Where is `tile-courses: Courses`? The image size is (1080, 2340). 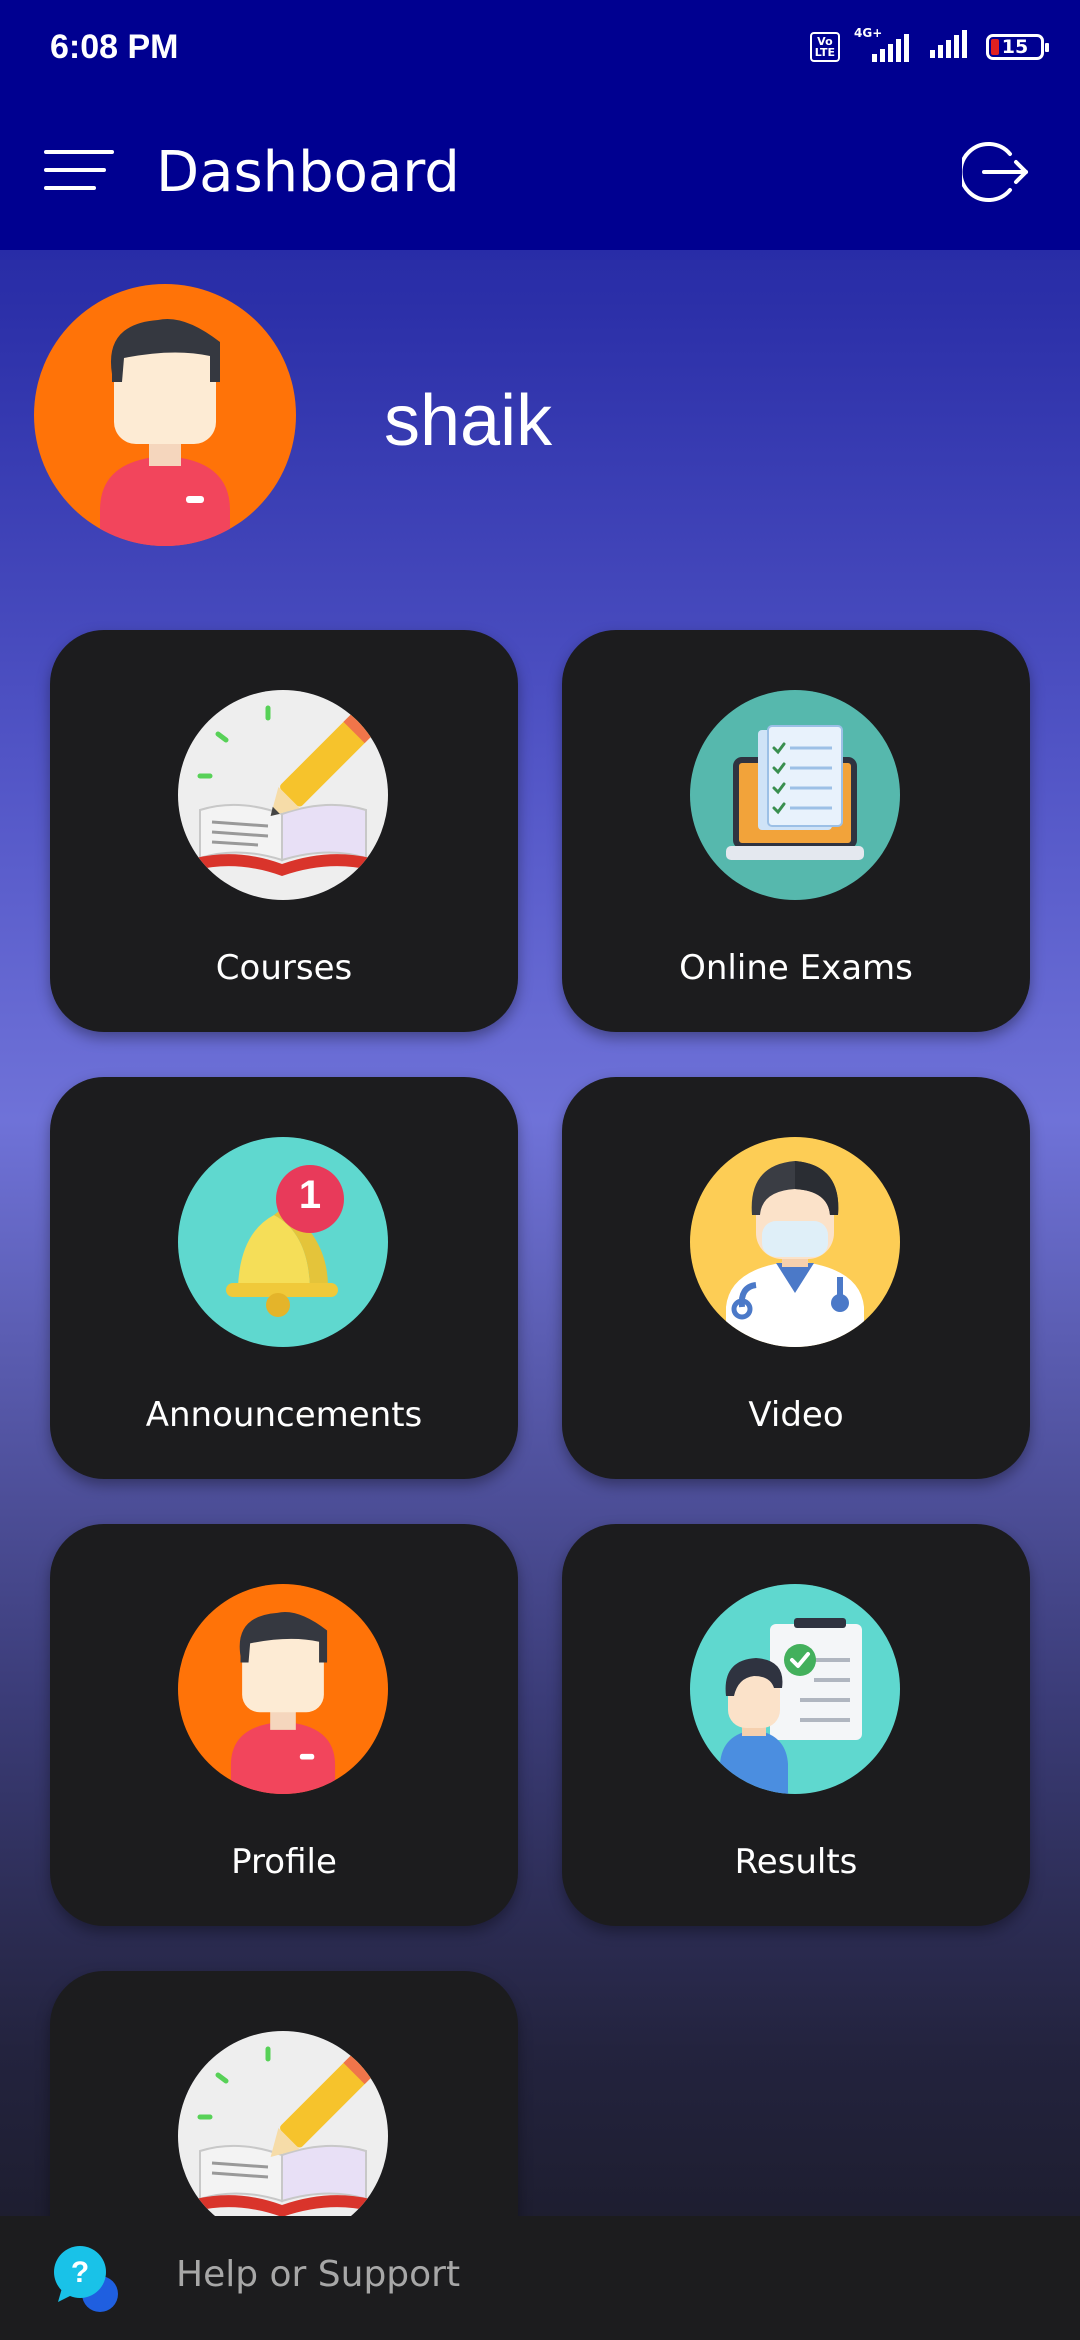
tile-courses: Courses is located at coordinates (284, 831).